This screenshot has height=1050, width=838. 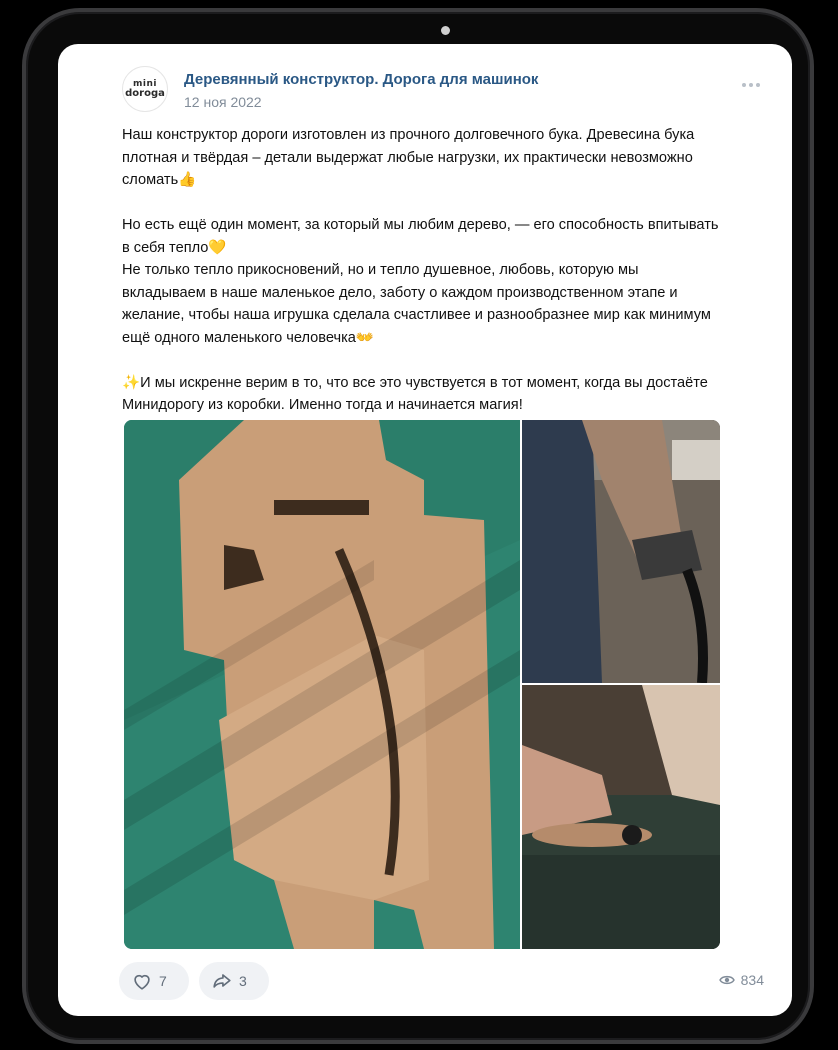 What do you see at coordinates (751, 85) in the screenshot?
I see `more-icon` at bounding box center [751, 85].